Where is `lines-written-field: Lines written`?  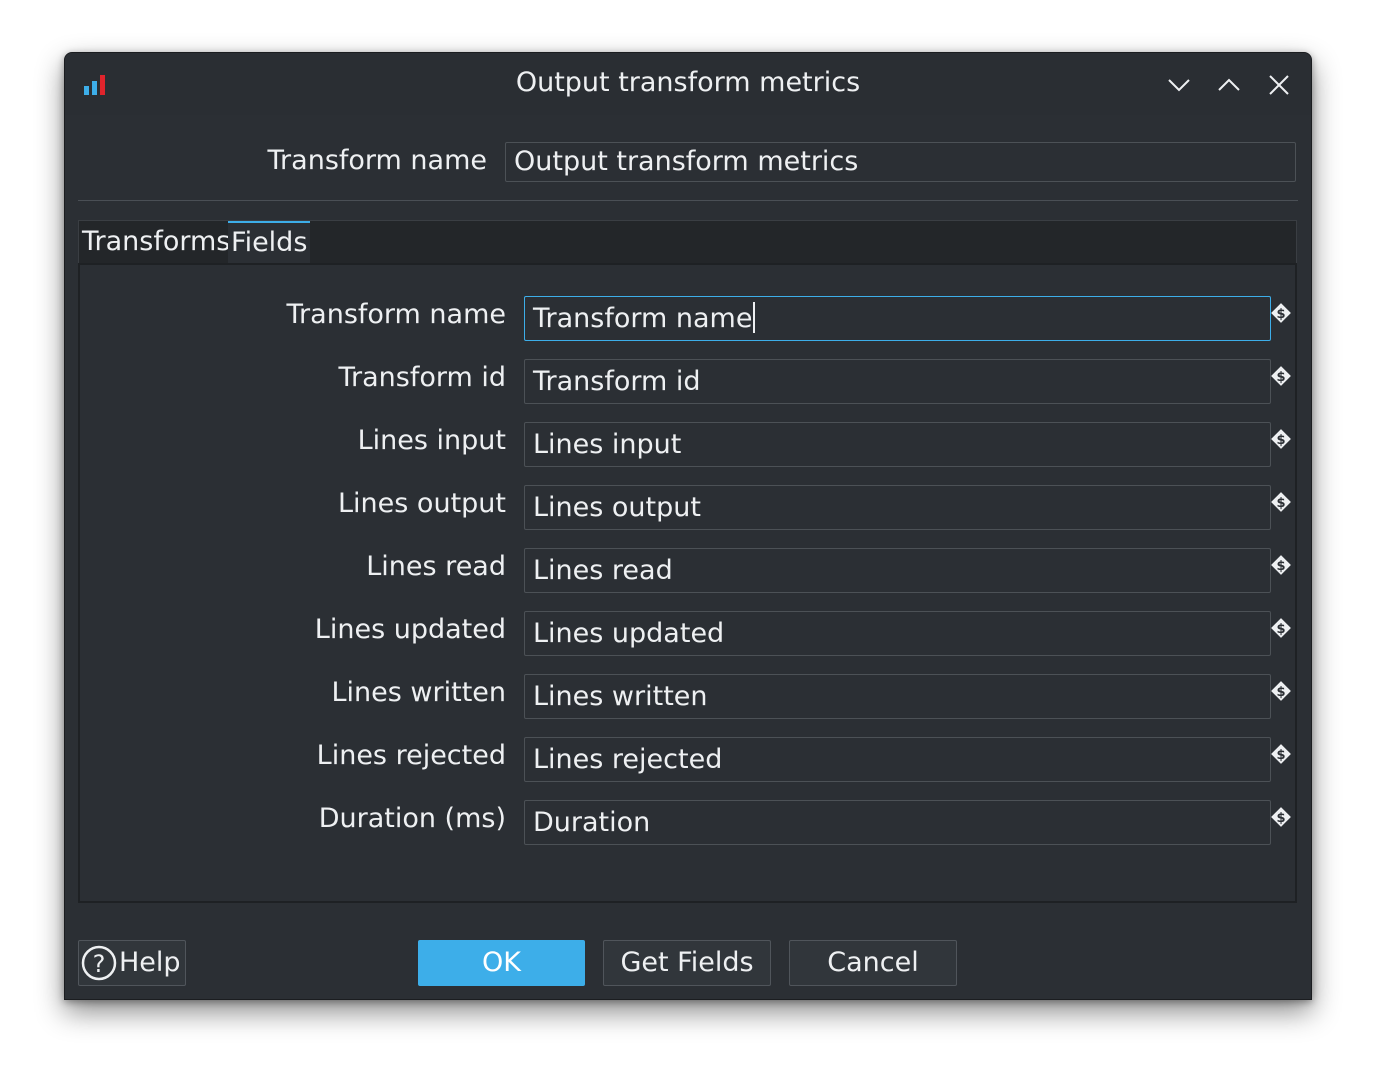 lines-written-field: Lines written is located at coordinates (897, 696).